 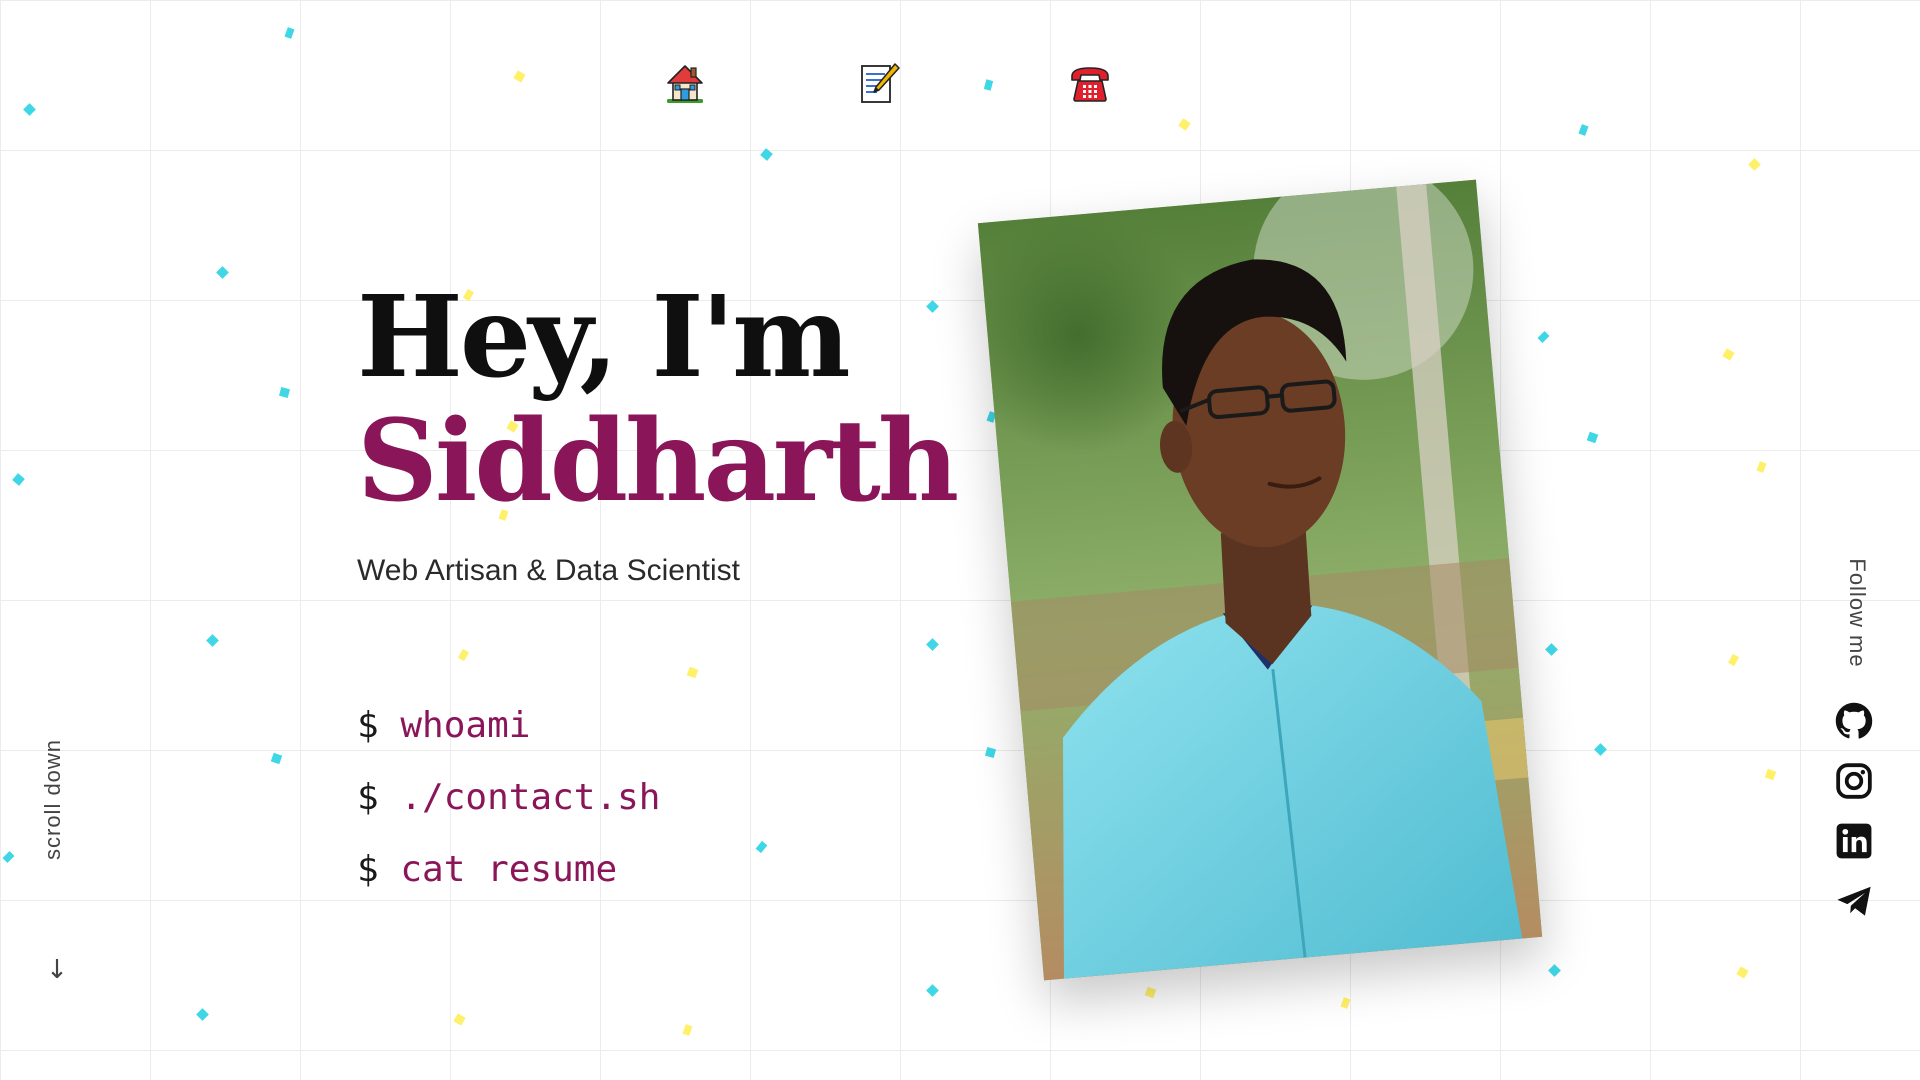 I want to click on nav-resume-link, so click(x=878, y=83).